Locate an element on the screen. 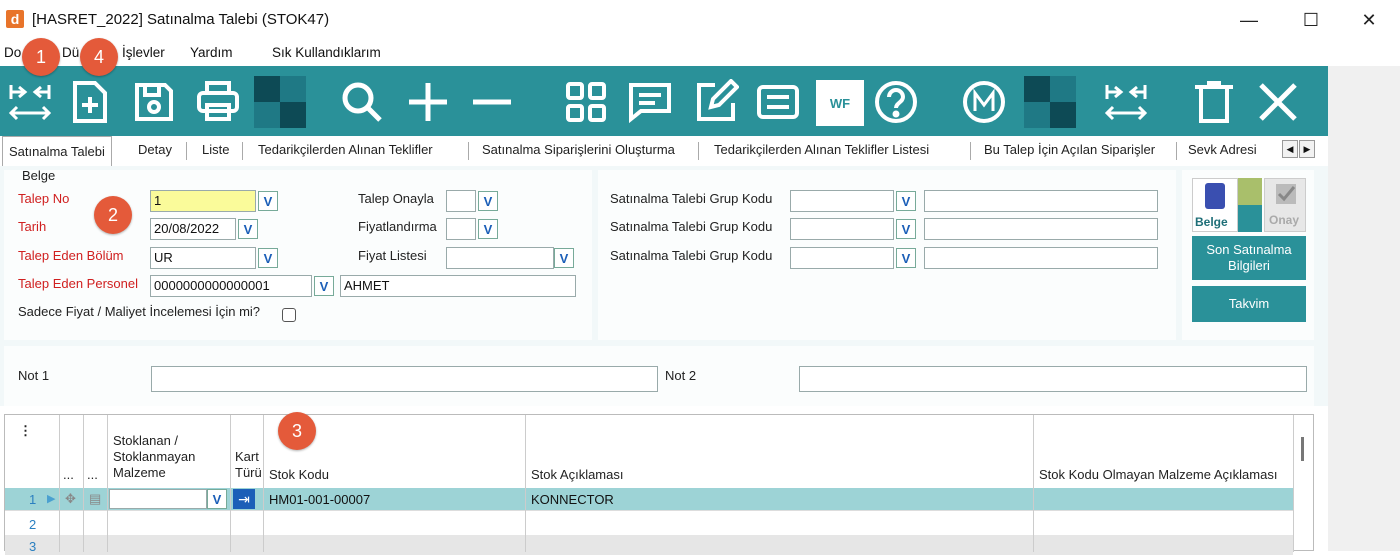 The image size is (1400, 555). menu-duzen: Dü is located at coordinates (70, 52).